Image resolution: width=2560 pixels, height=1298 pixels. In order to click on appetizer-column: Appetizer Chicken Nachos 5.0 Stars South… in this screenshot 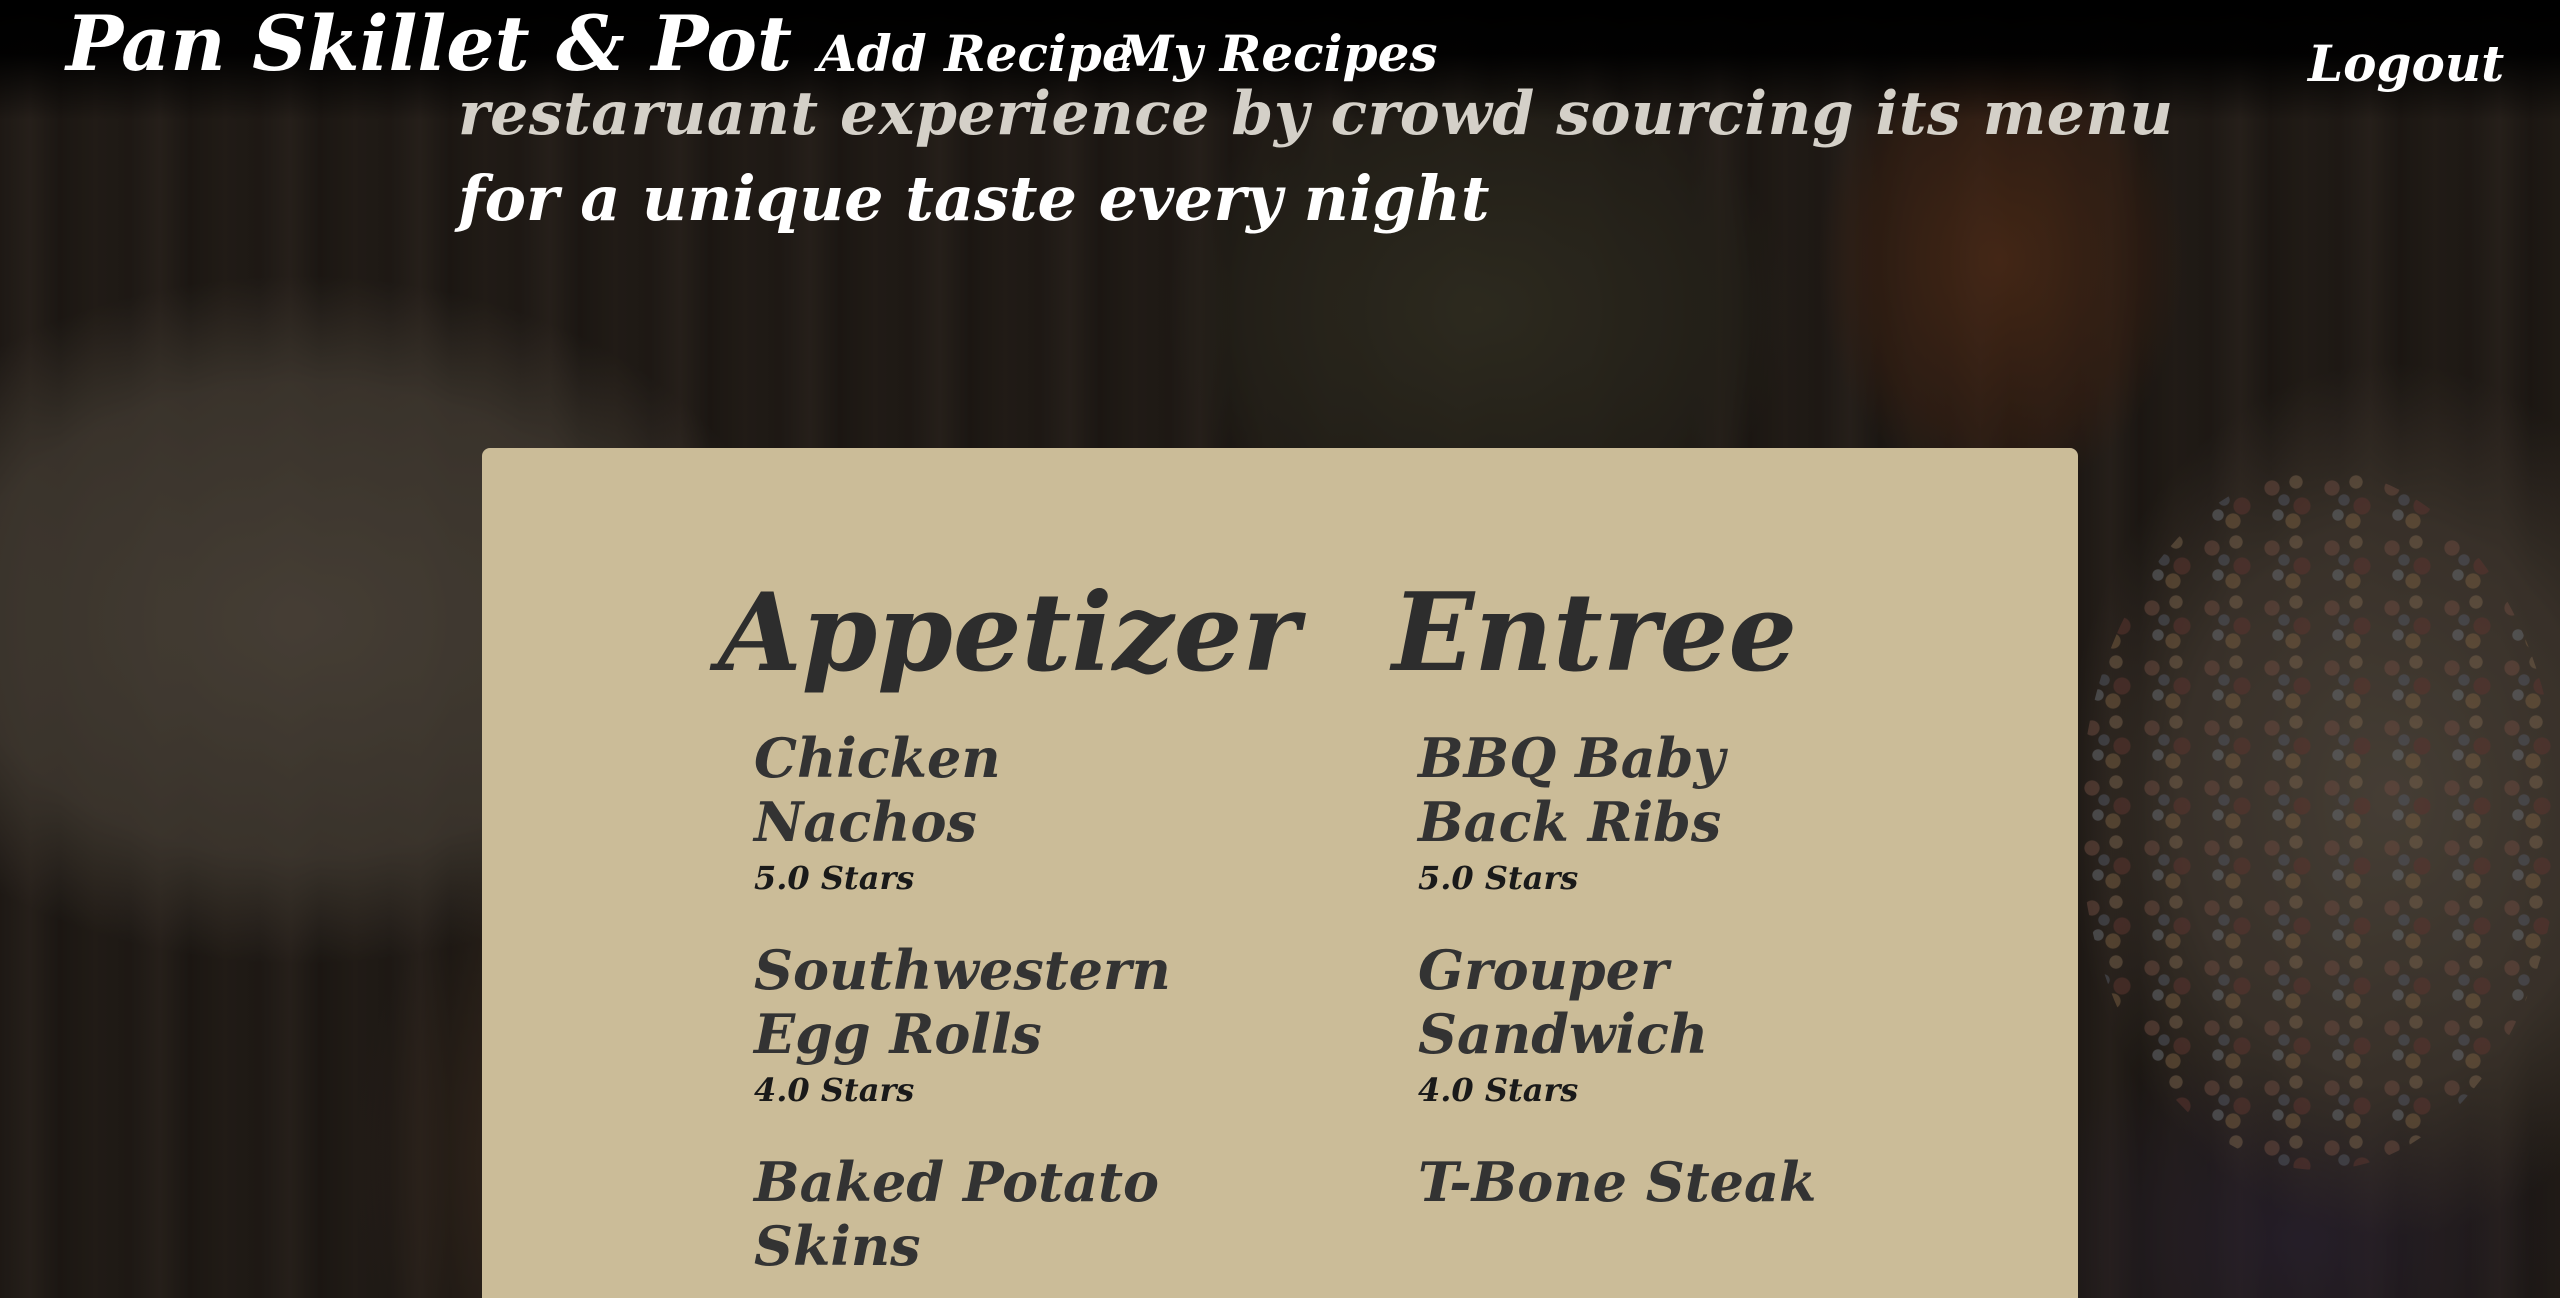, I will do `click(1008, 933)`.